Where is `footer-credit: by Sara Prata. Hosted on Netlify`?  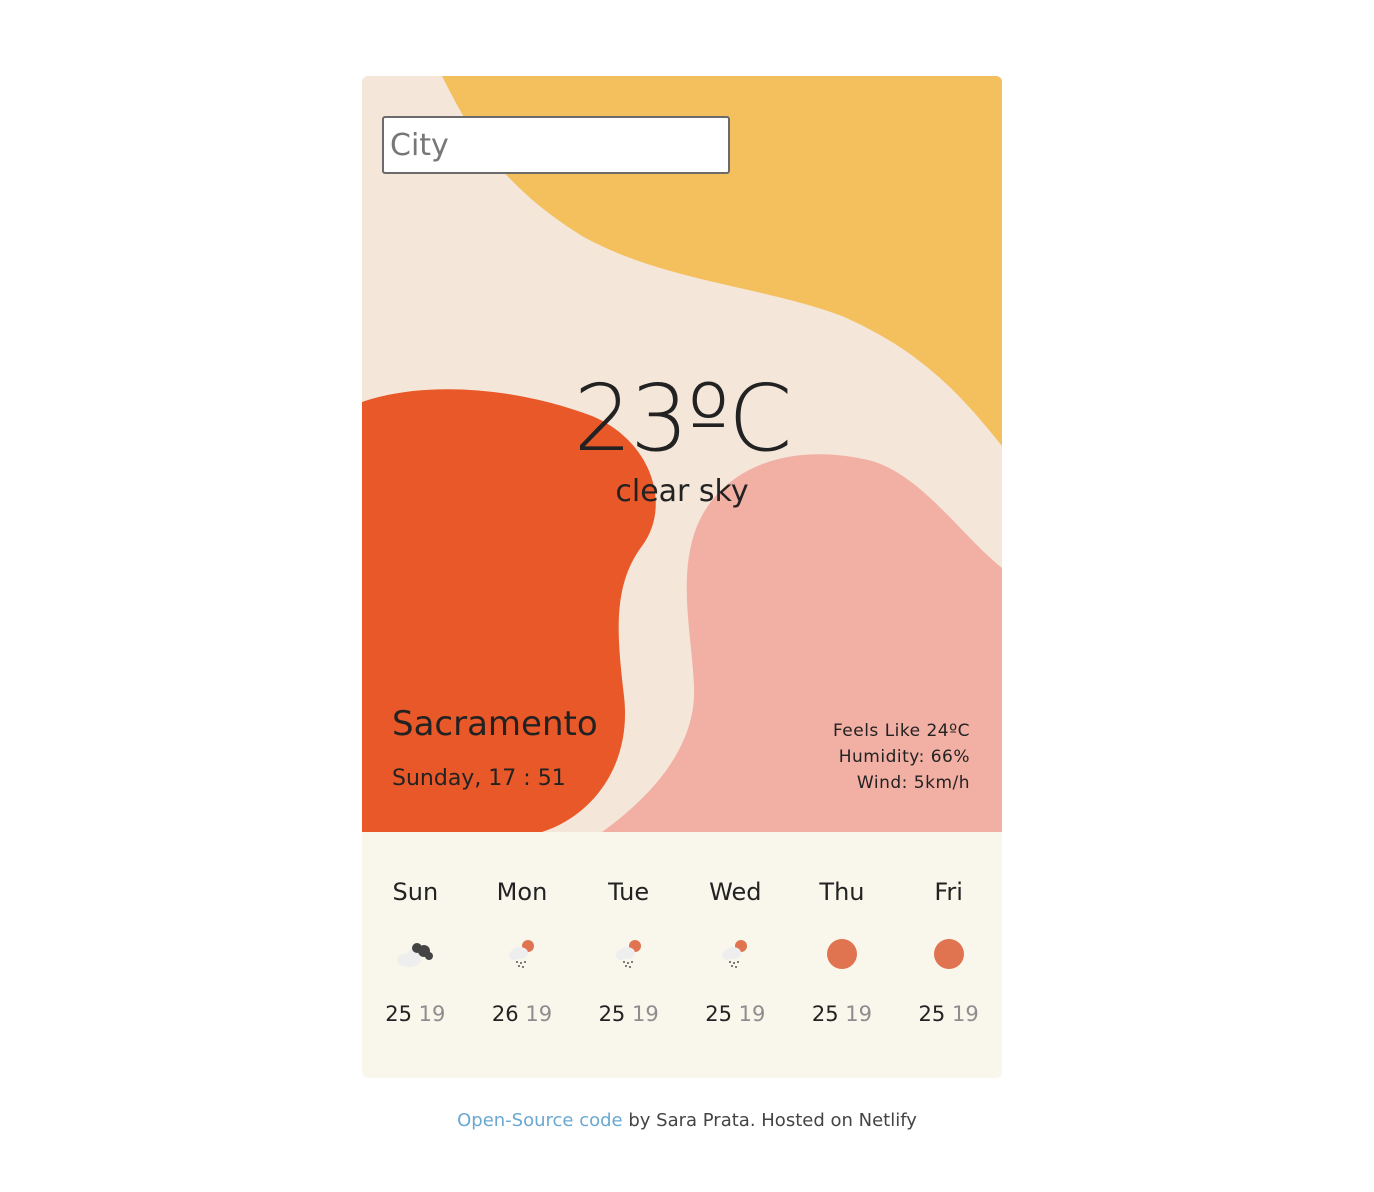
footer-credit: by Sara Prata. Hosted on Netlify is located at coordinates (769, 1120).